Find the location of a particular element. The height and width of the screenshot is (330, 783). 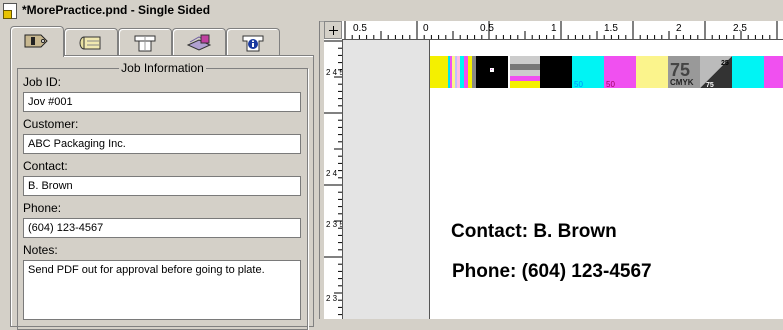

box-info-icon is located at coordinates (253, 43).